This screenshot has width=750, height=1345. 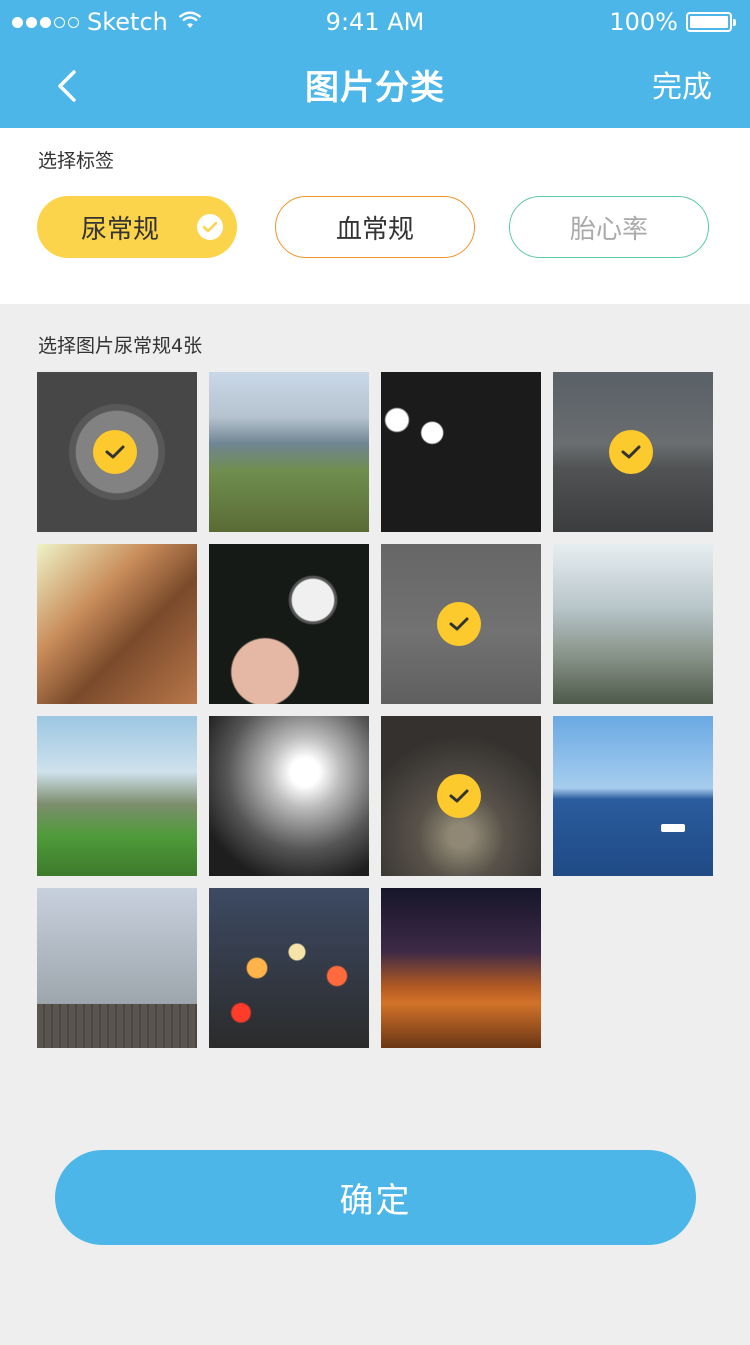 I want to click on photo-thumbnail-city-bokeh, so click(x=289, y=968).